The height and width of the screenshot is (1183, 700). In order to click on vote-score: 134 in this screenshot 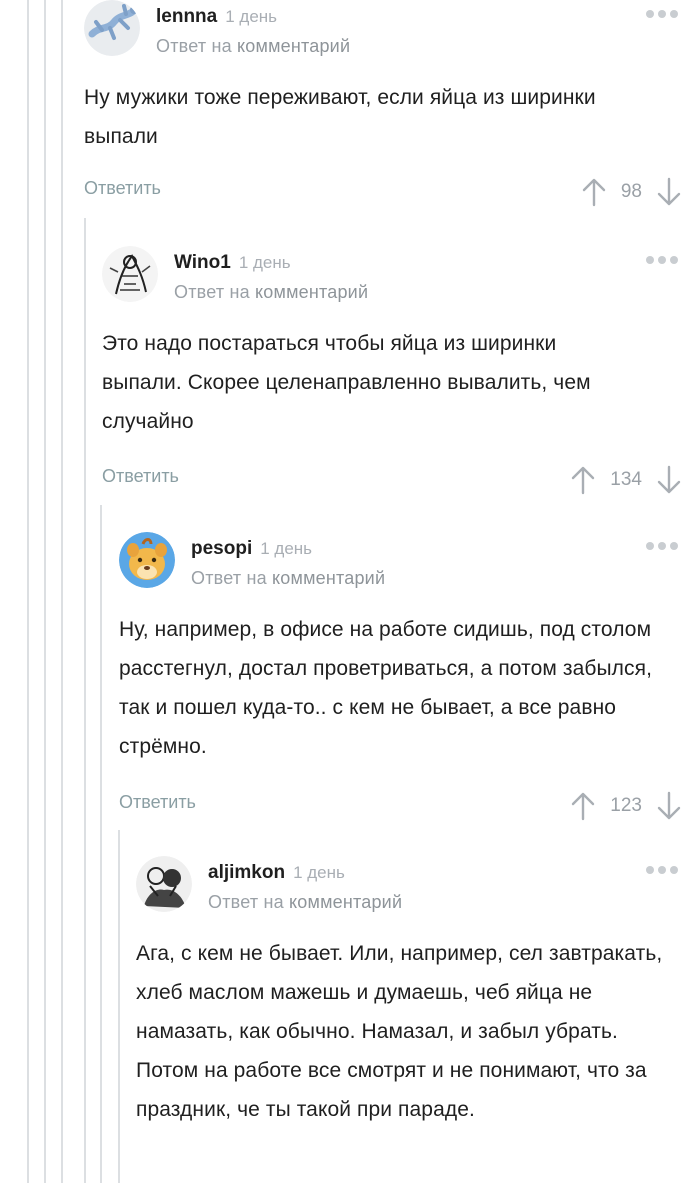, I will do `click(626, 479)`.